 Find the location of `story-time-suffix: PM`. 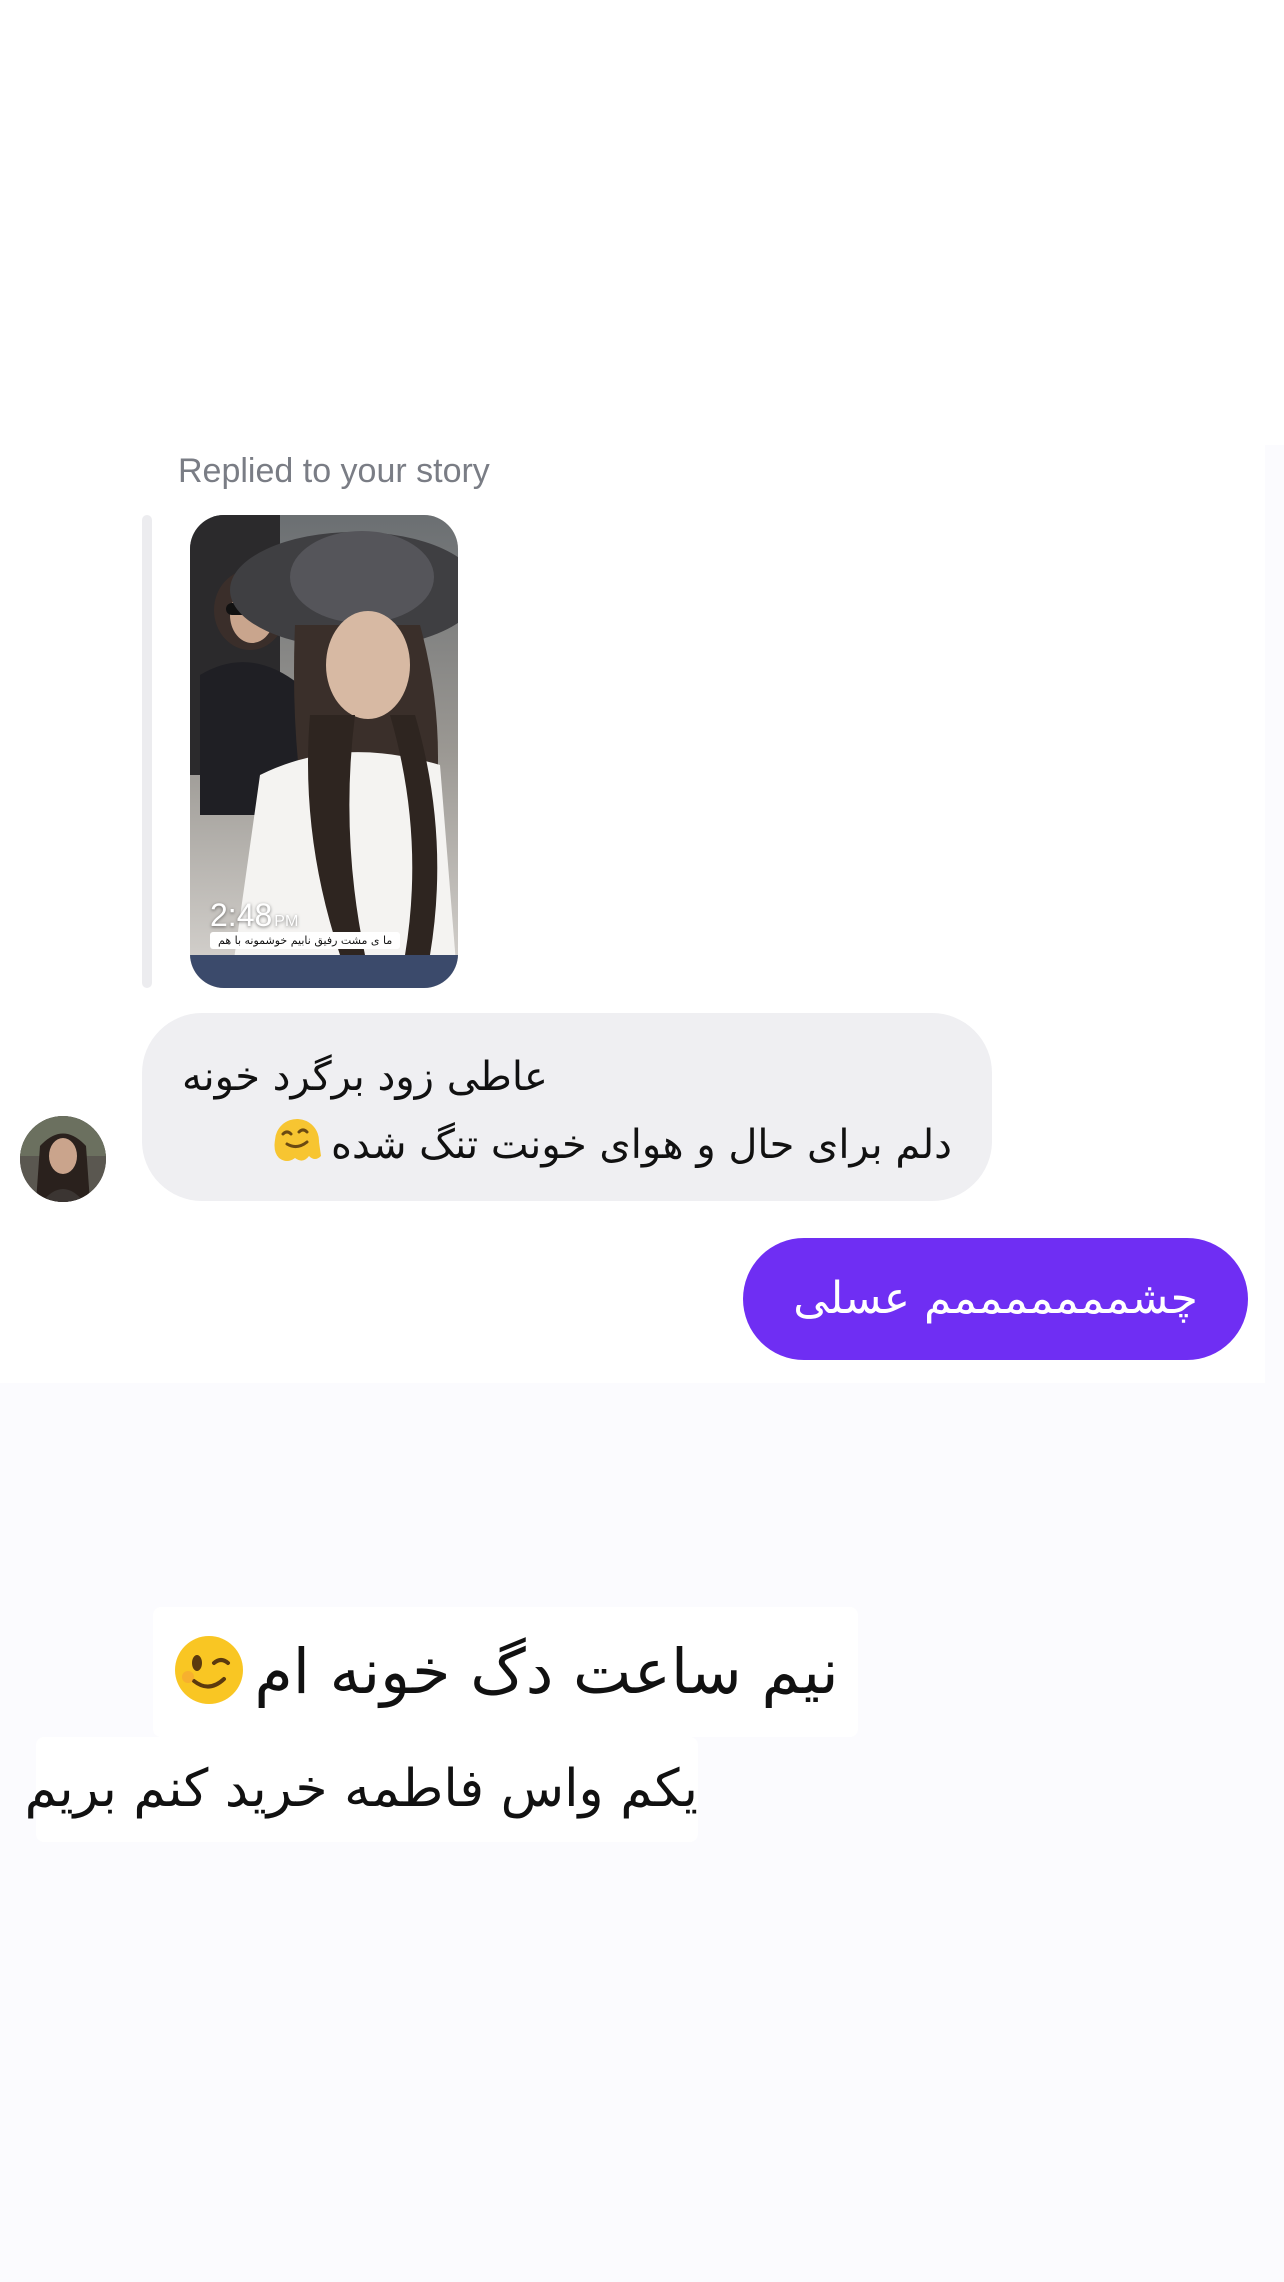

story-time-suffix: PM is located at coordinates (286, 921).